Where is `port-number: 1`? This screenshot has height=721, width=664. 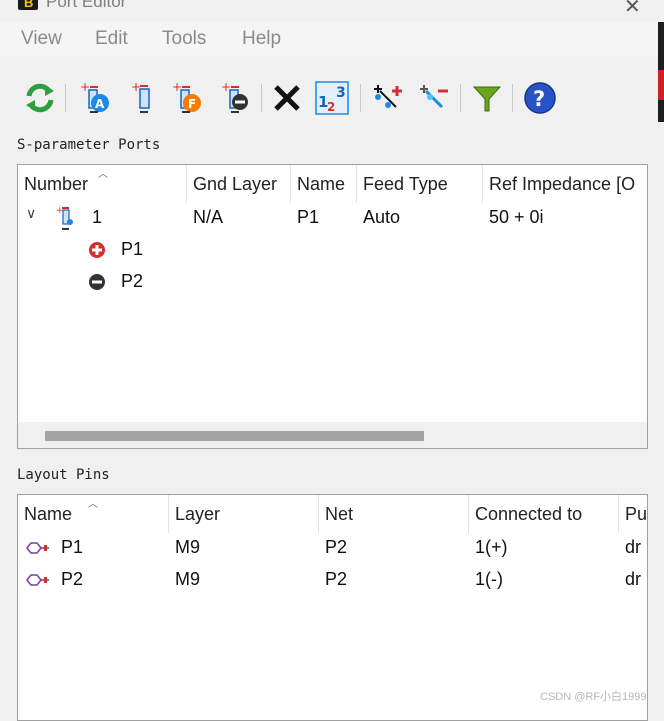
port-number: 1 is located at coordinates (97, 217).